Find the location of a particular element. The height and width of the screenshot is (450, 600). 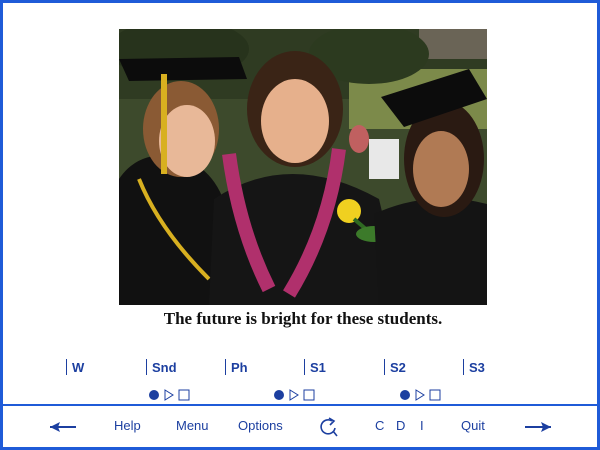

forward-arrow-icon is located at coordinates (538, 427).